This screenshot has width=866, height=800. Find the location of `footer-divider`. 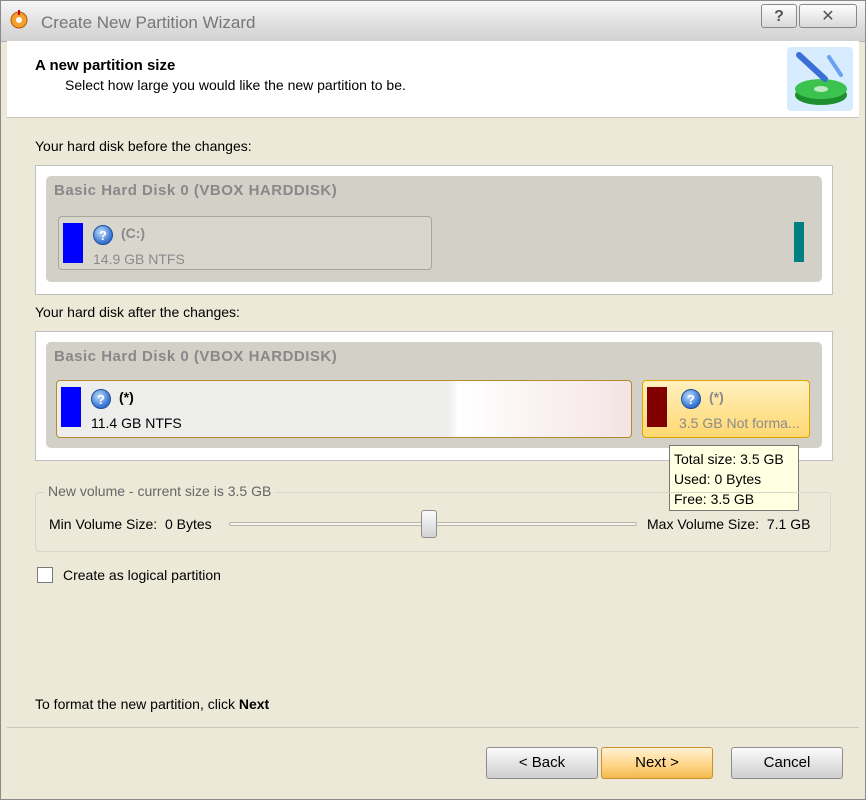

footer-divider is located at coordinates (433, 727).